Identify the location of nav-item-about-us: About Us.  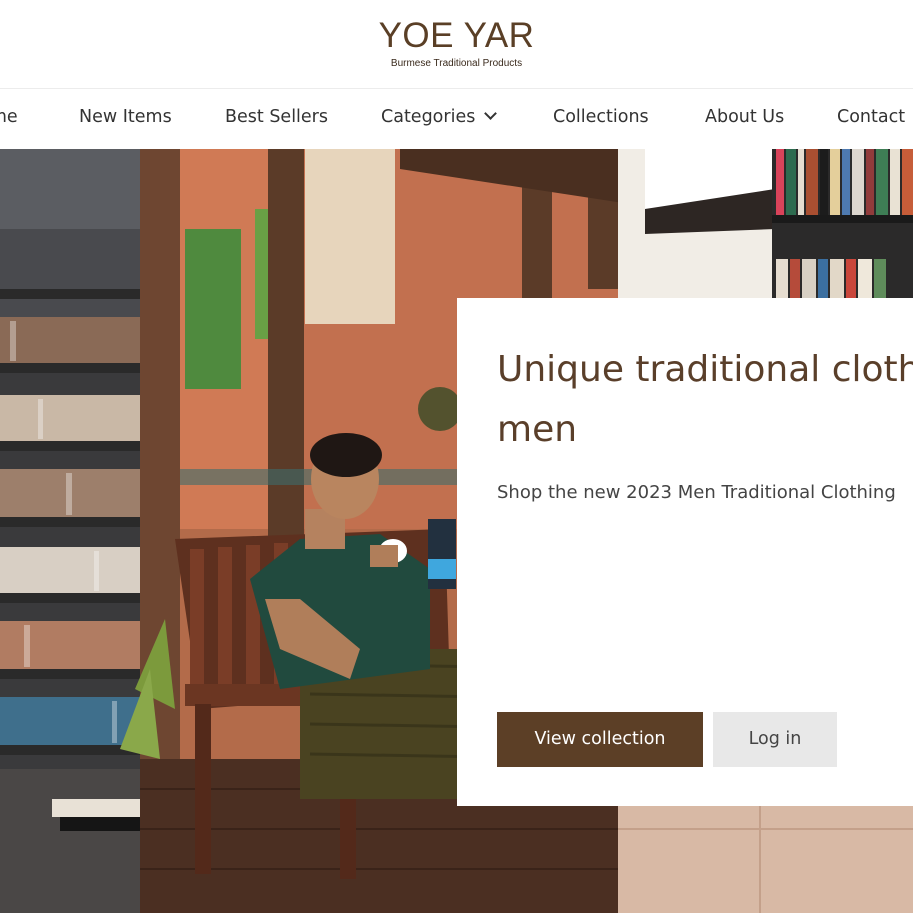
(744, 117).